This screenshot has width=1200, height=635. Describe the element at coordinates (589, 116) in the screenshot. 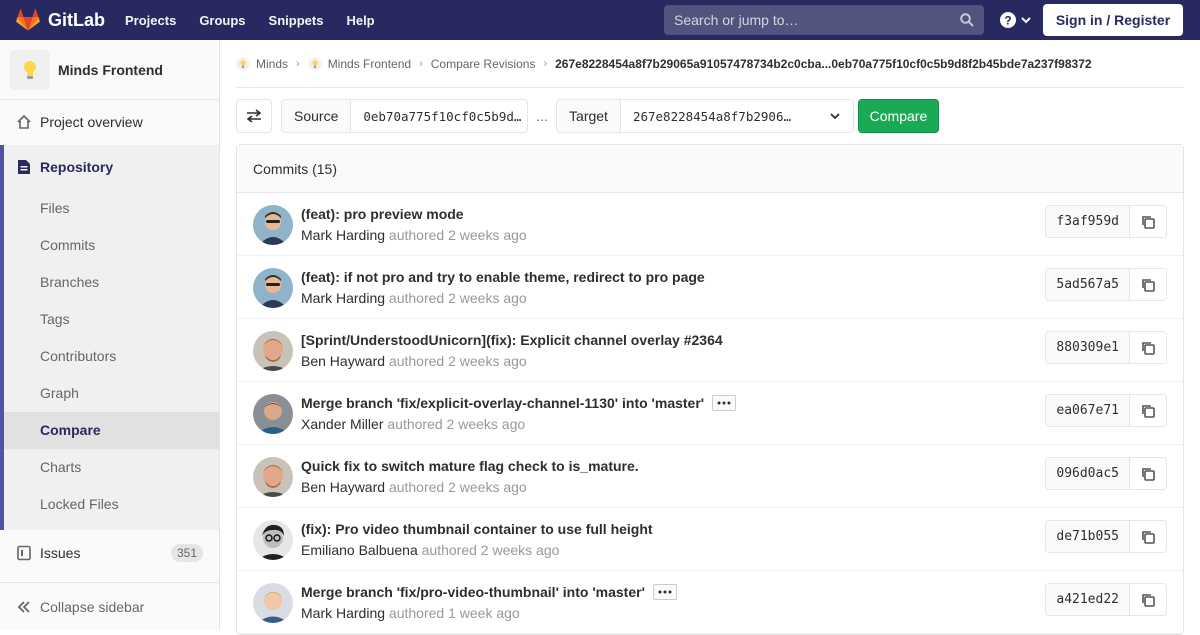

I see `target-label: Target` at that location.